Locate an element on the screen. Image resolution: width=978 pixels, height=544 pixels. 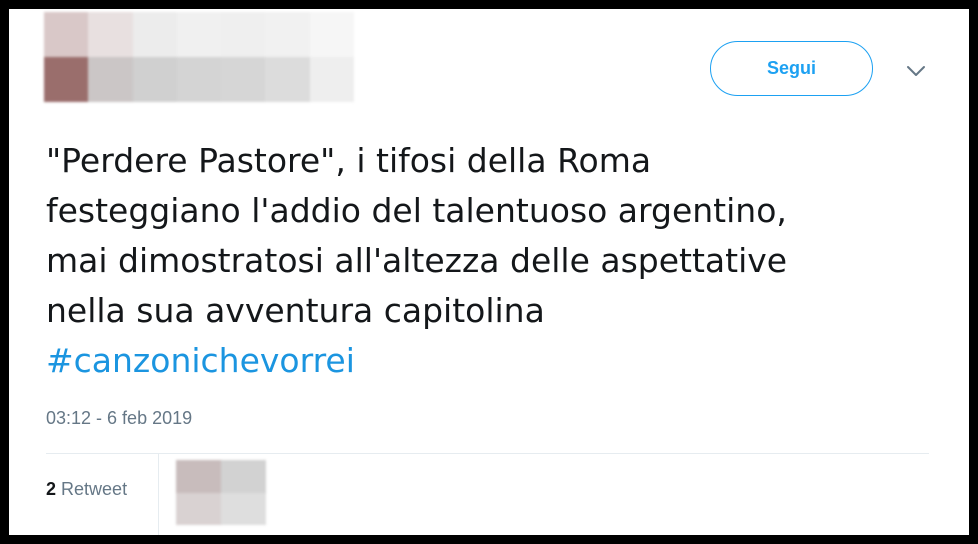
tweet-timestamp: 03:12 - 6 feb 2019 is located at coordinates (119, 418).